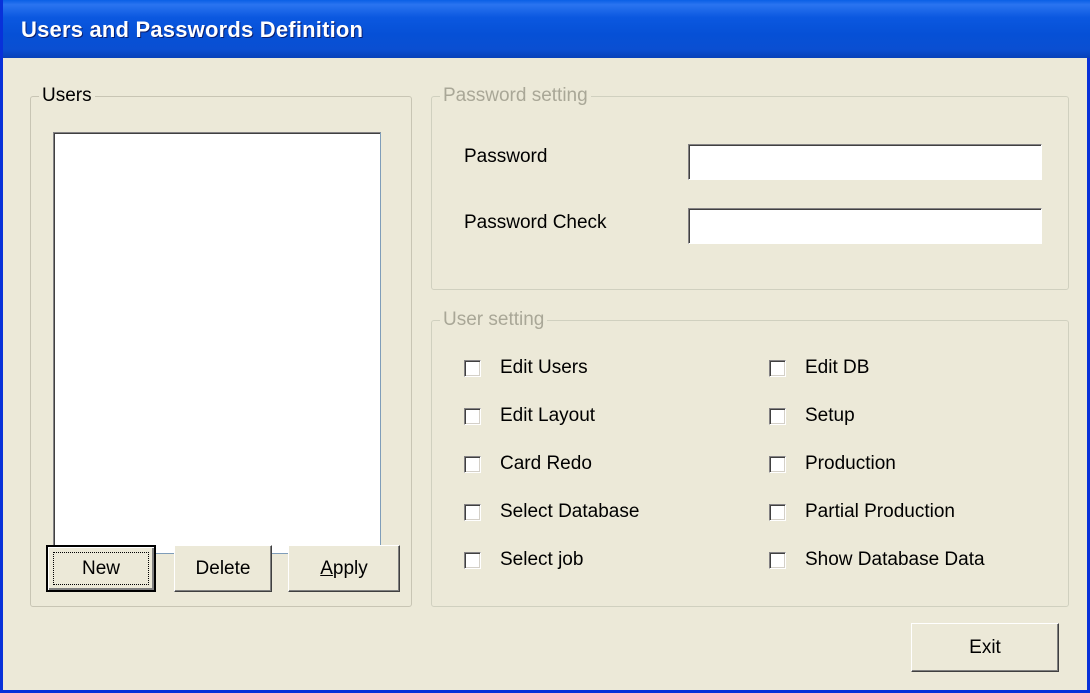  I want to click on checkbox-label: Select Database, so click(570, 511).